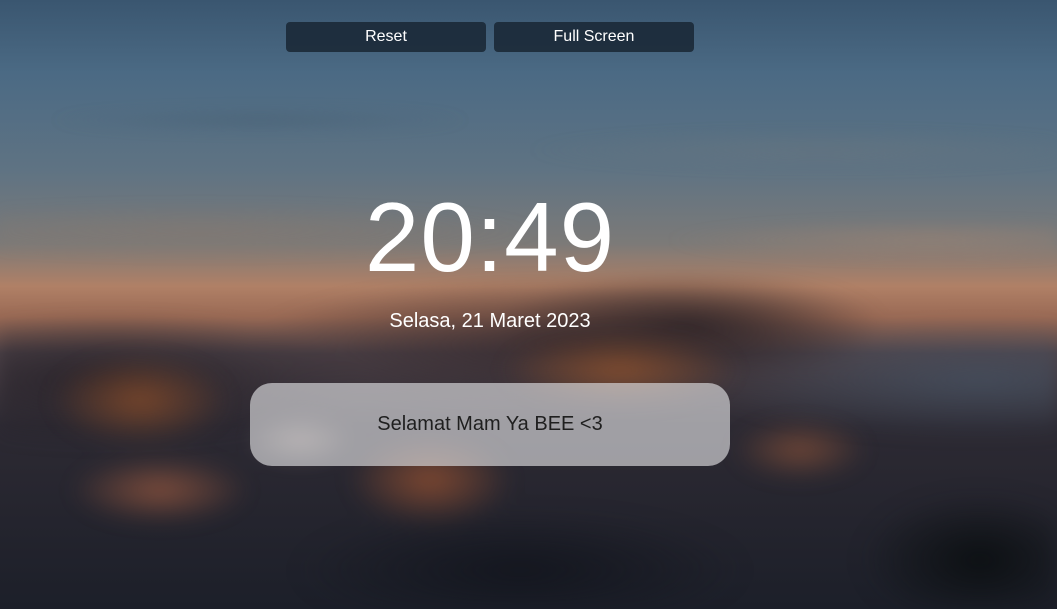 This screenshot has width=1057, height=609. I want to click on message-text: Selamat Mam Ya BEE <3, so click(490, 424).